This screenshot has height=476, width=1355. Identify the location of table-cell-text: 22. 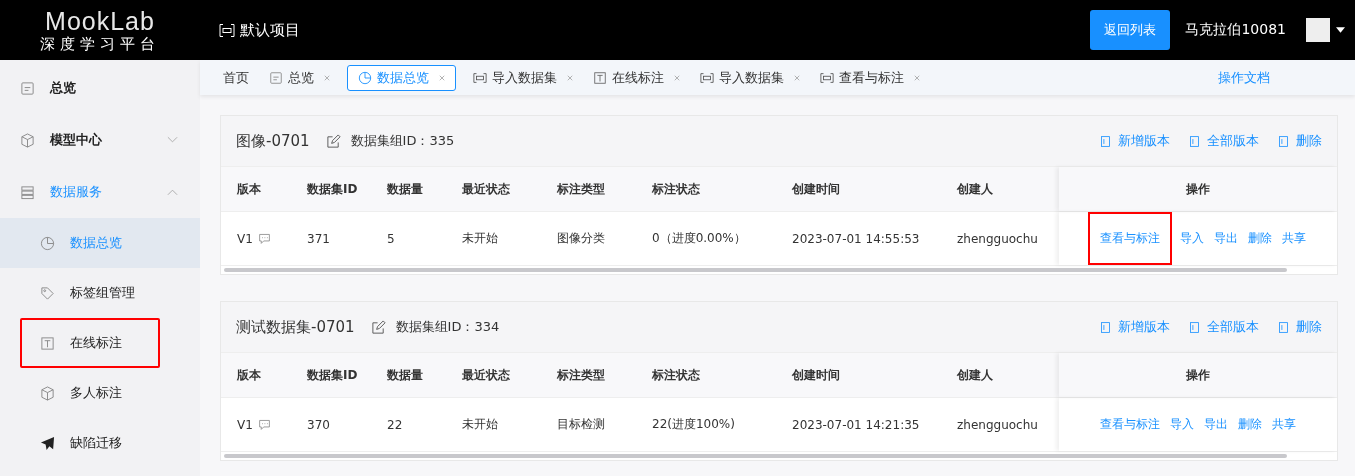
(395, 424).